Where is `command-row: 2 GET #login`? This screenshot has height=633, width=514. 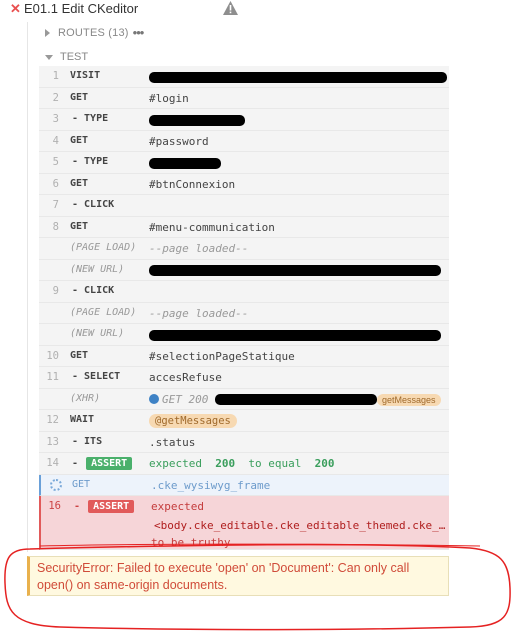 command-row: 2 GET #login is located at coordinates (244, 98).